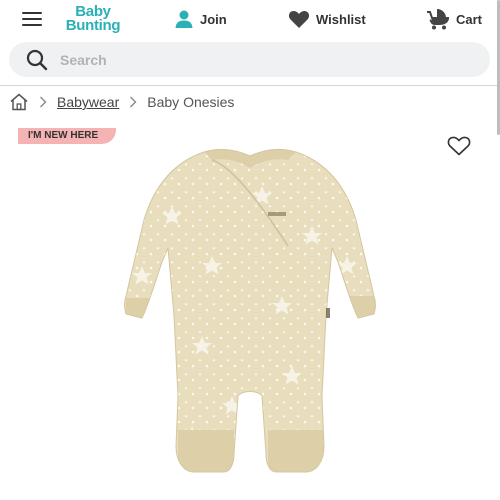 The width and height of the screenshot is (500, 500). What do you see at coordinates (88, 102) in the screenshot?
I see `breadcrumb-link-babywear: Babywear` at bounding box center [88, 102].